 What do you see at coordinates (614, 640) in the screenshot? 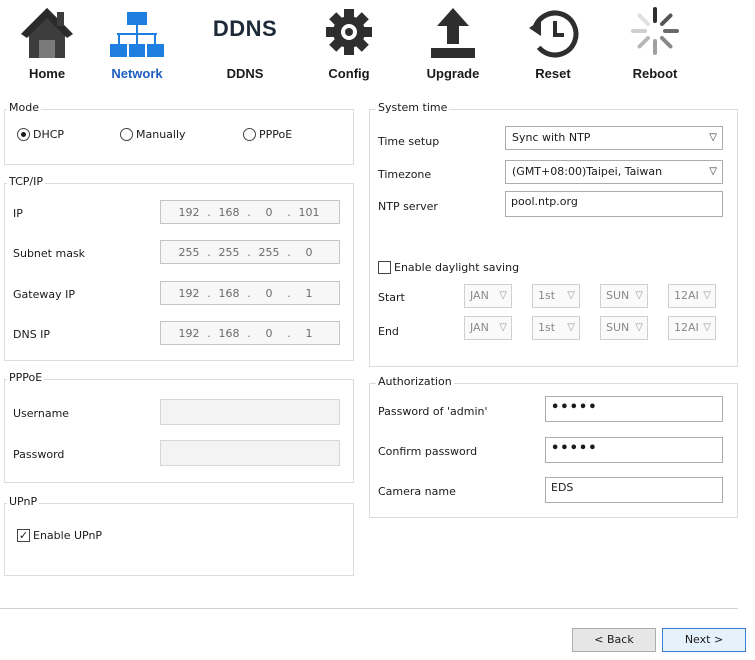
I see `back-button: < Back` at bounding box center [614, 640].